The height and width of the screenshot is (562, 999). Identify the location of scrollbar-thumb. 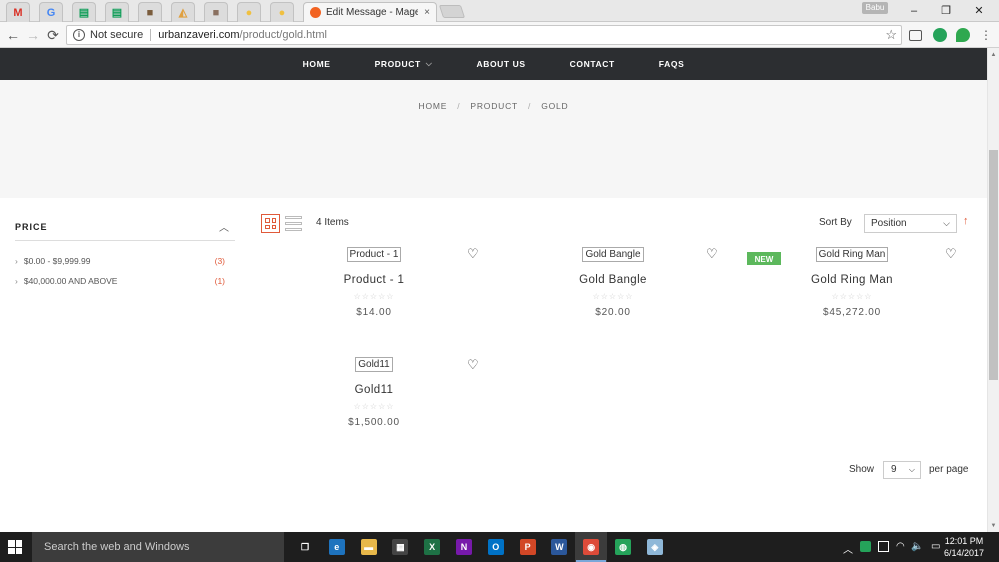
(993, 265).